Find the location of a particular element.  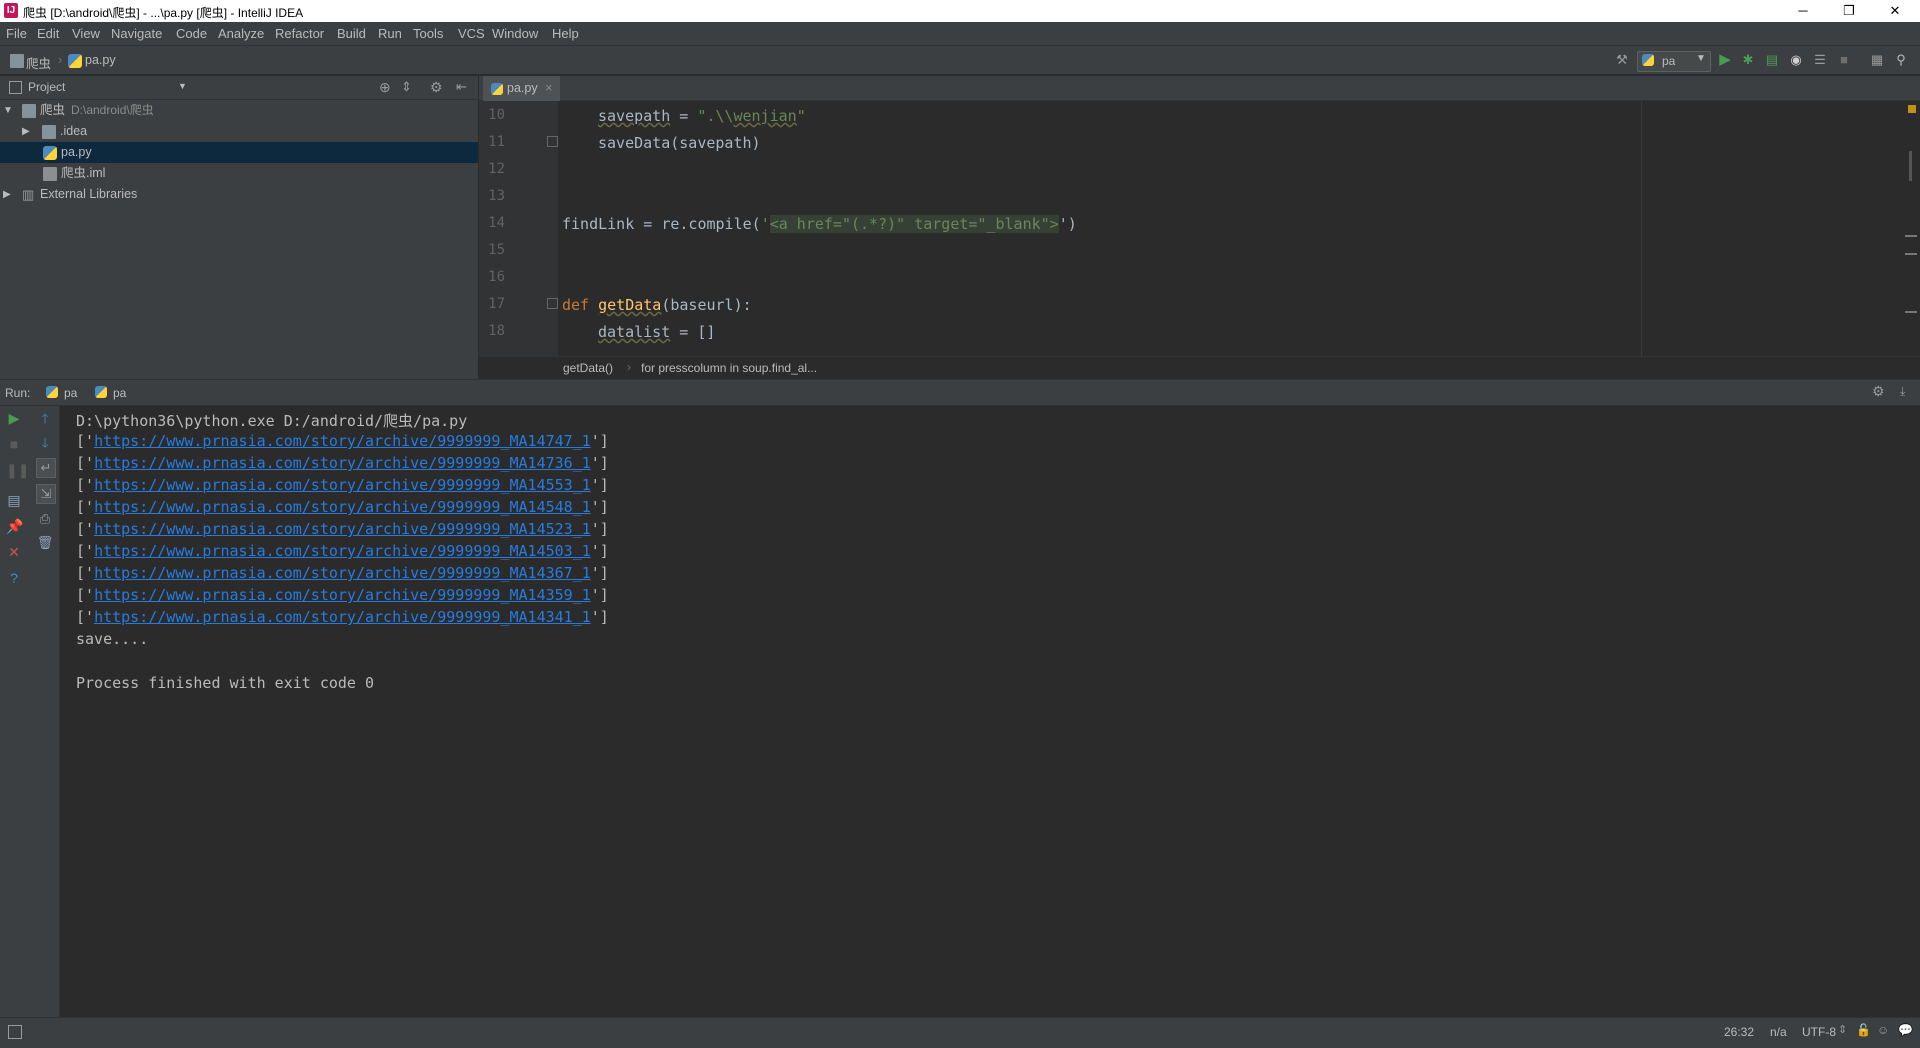

menu-window: Window is located at coordinates (515, 33).